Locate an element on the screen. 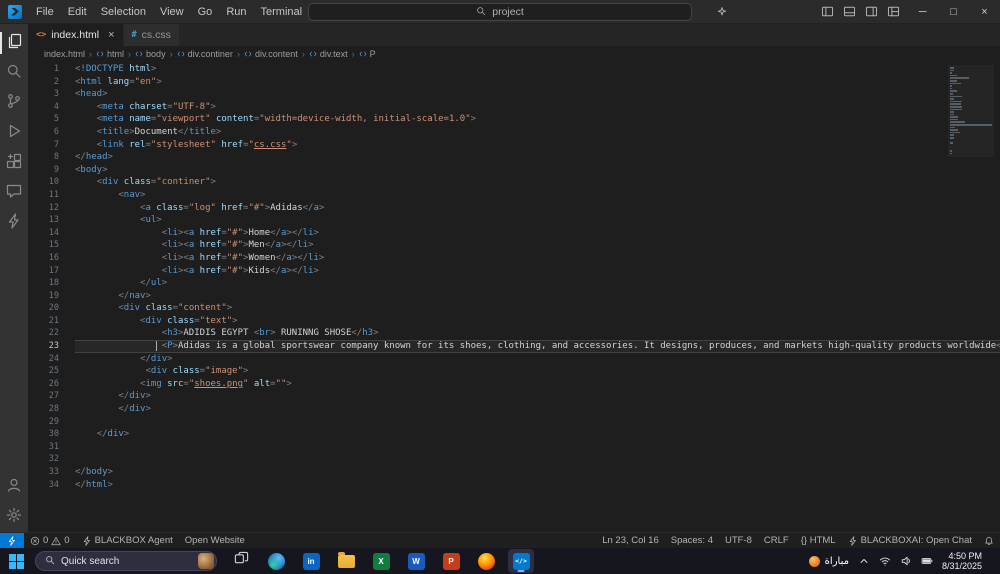  status-encoding: UTF-8 is located at coordinates (738, 540).